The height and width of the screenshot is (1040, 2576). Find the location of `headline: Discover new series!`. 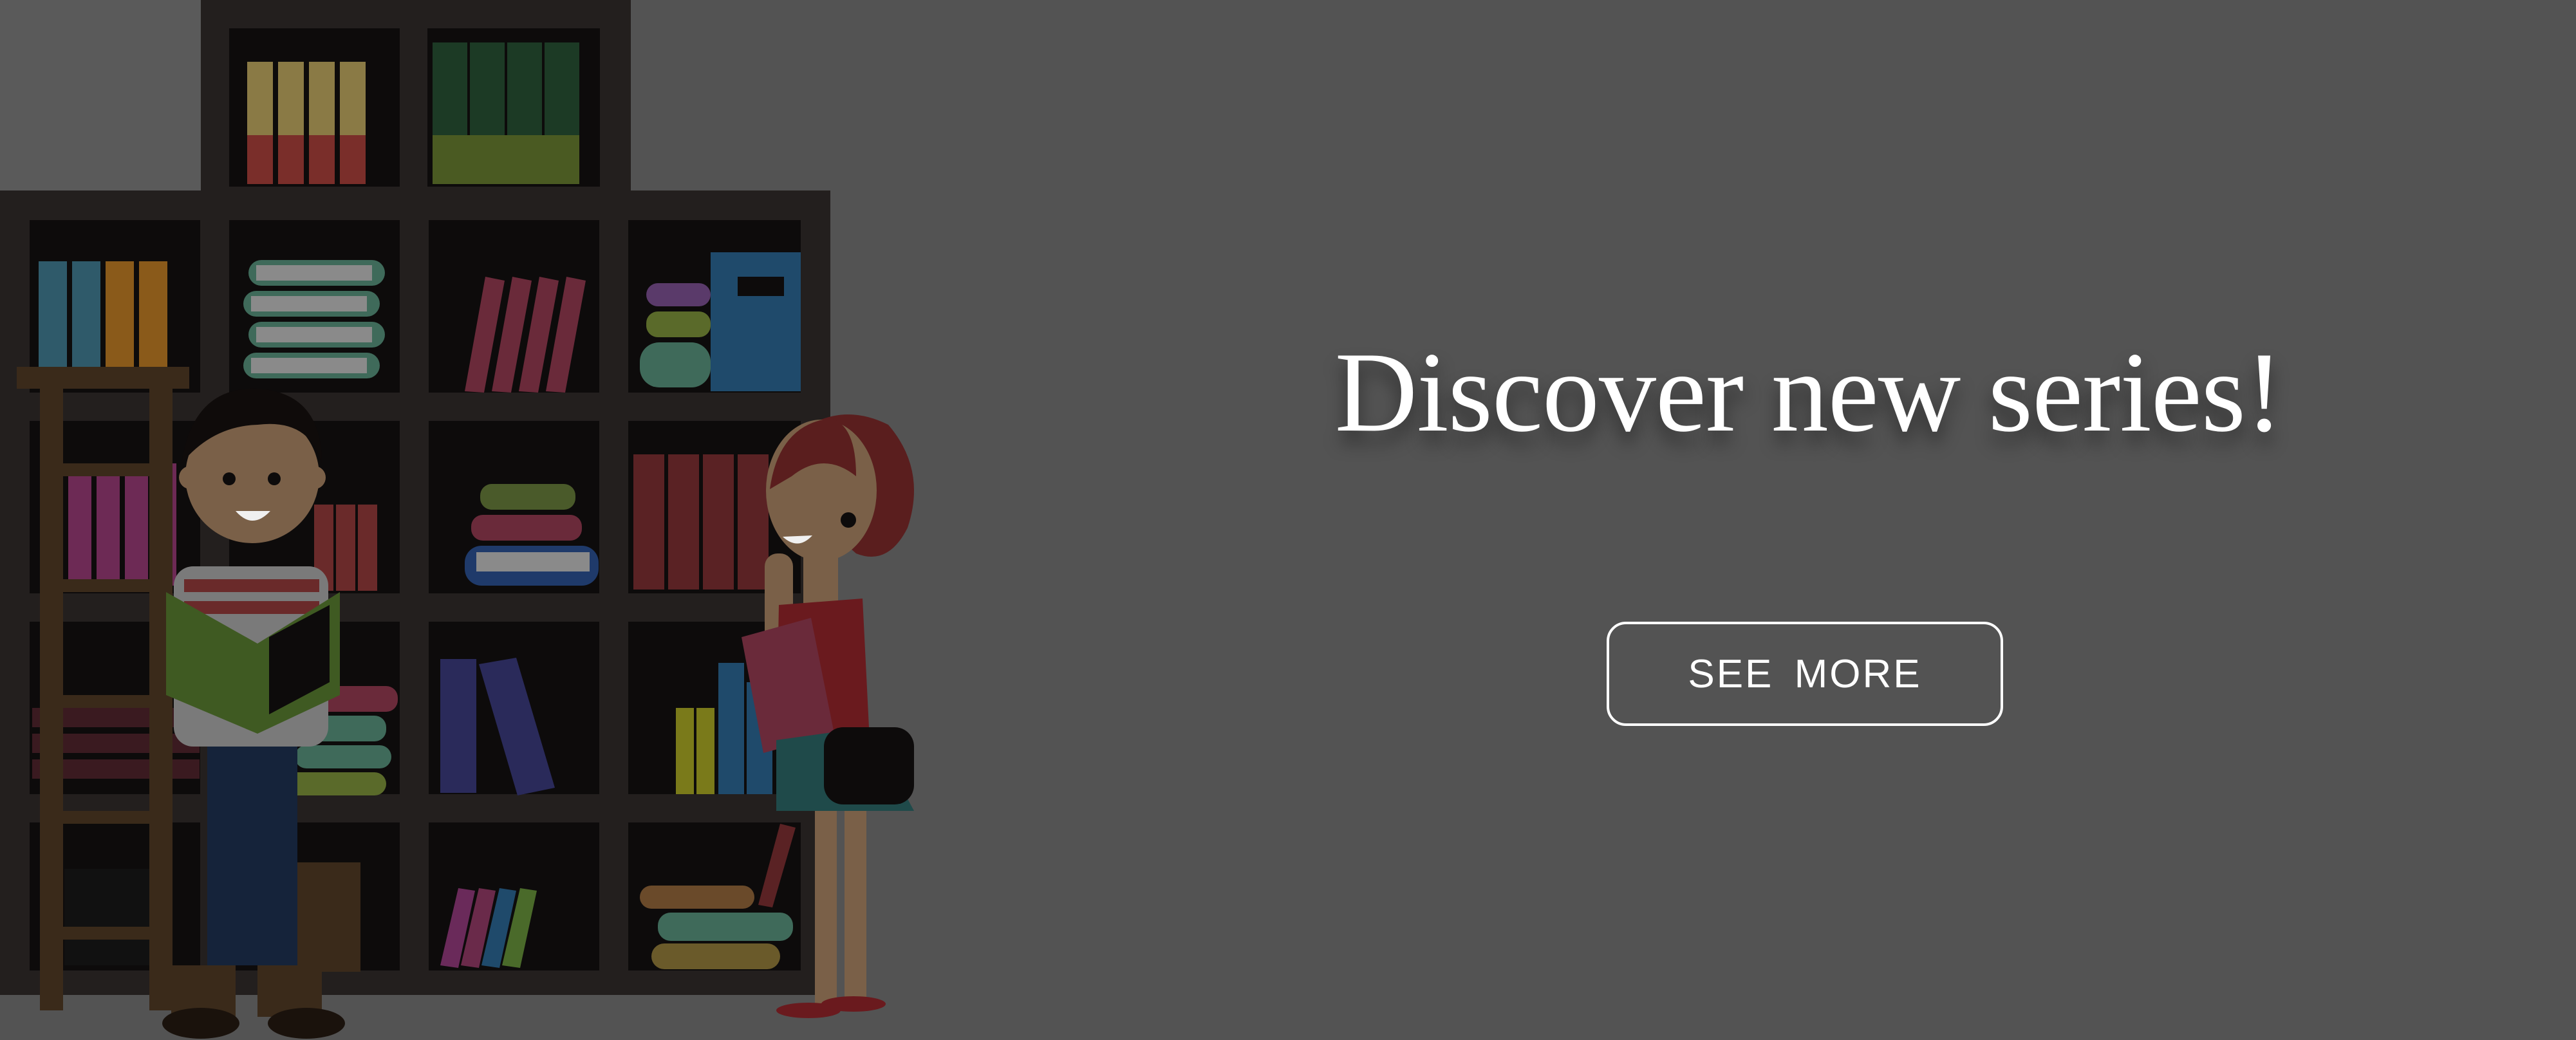

headline: Discover new series! is located at coordinates (1809, 392).